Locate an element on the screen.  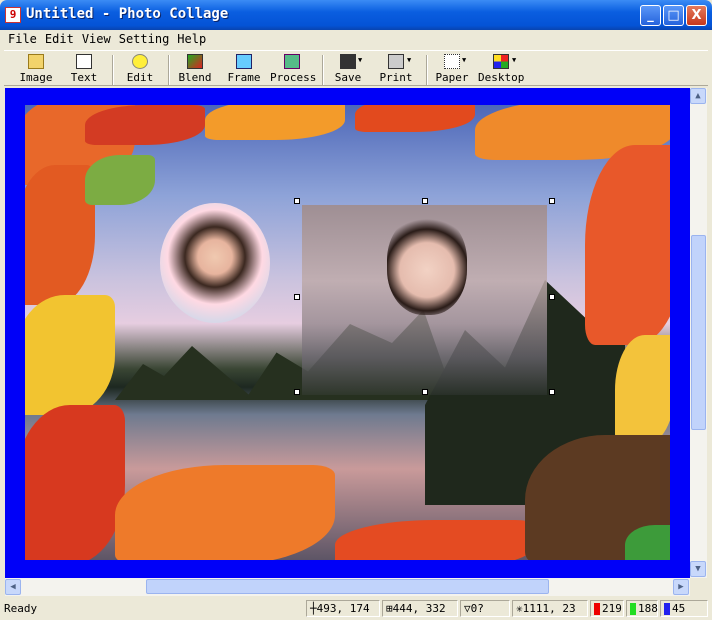
size-icon: ⊞ is located at coordinates (389, 608).